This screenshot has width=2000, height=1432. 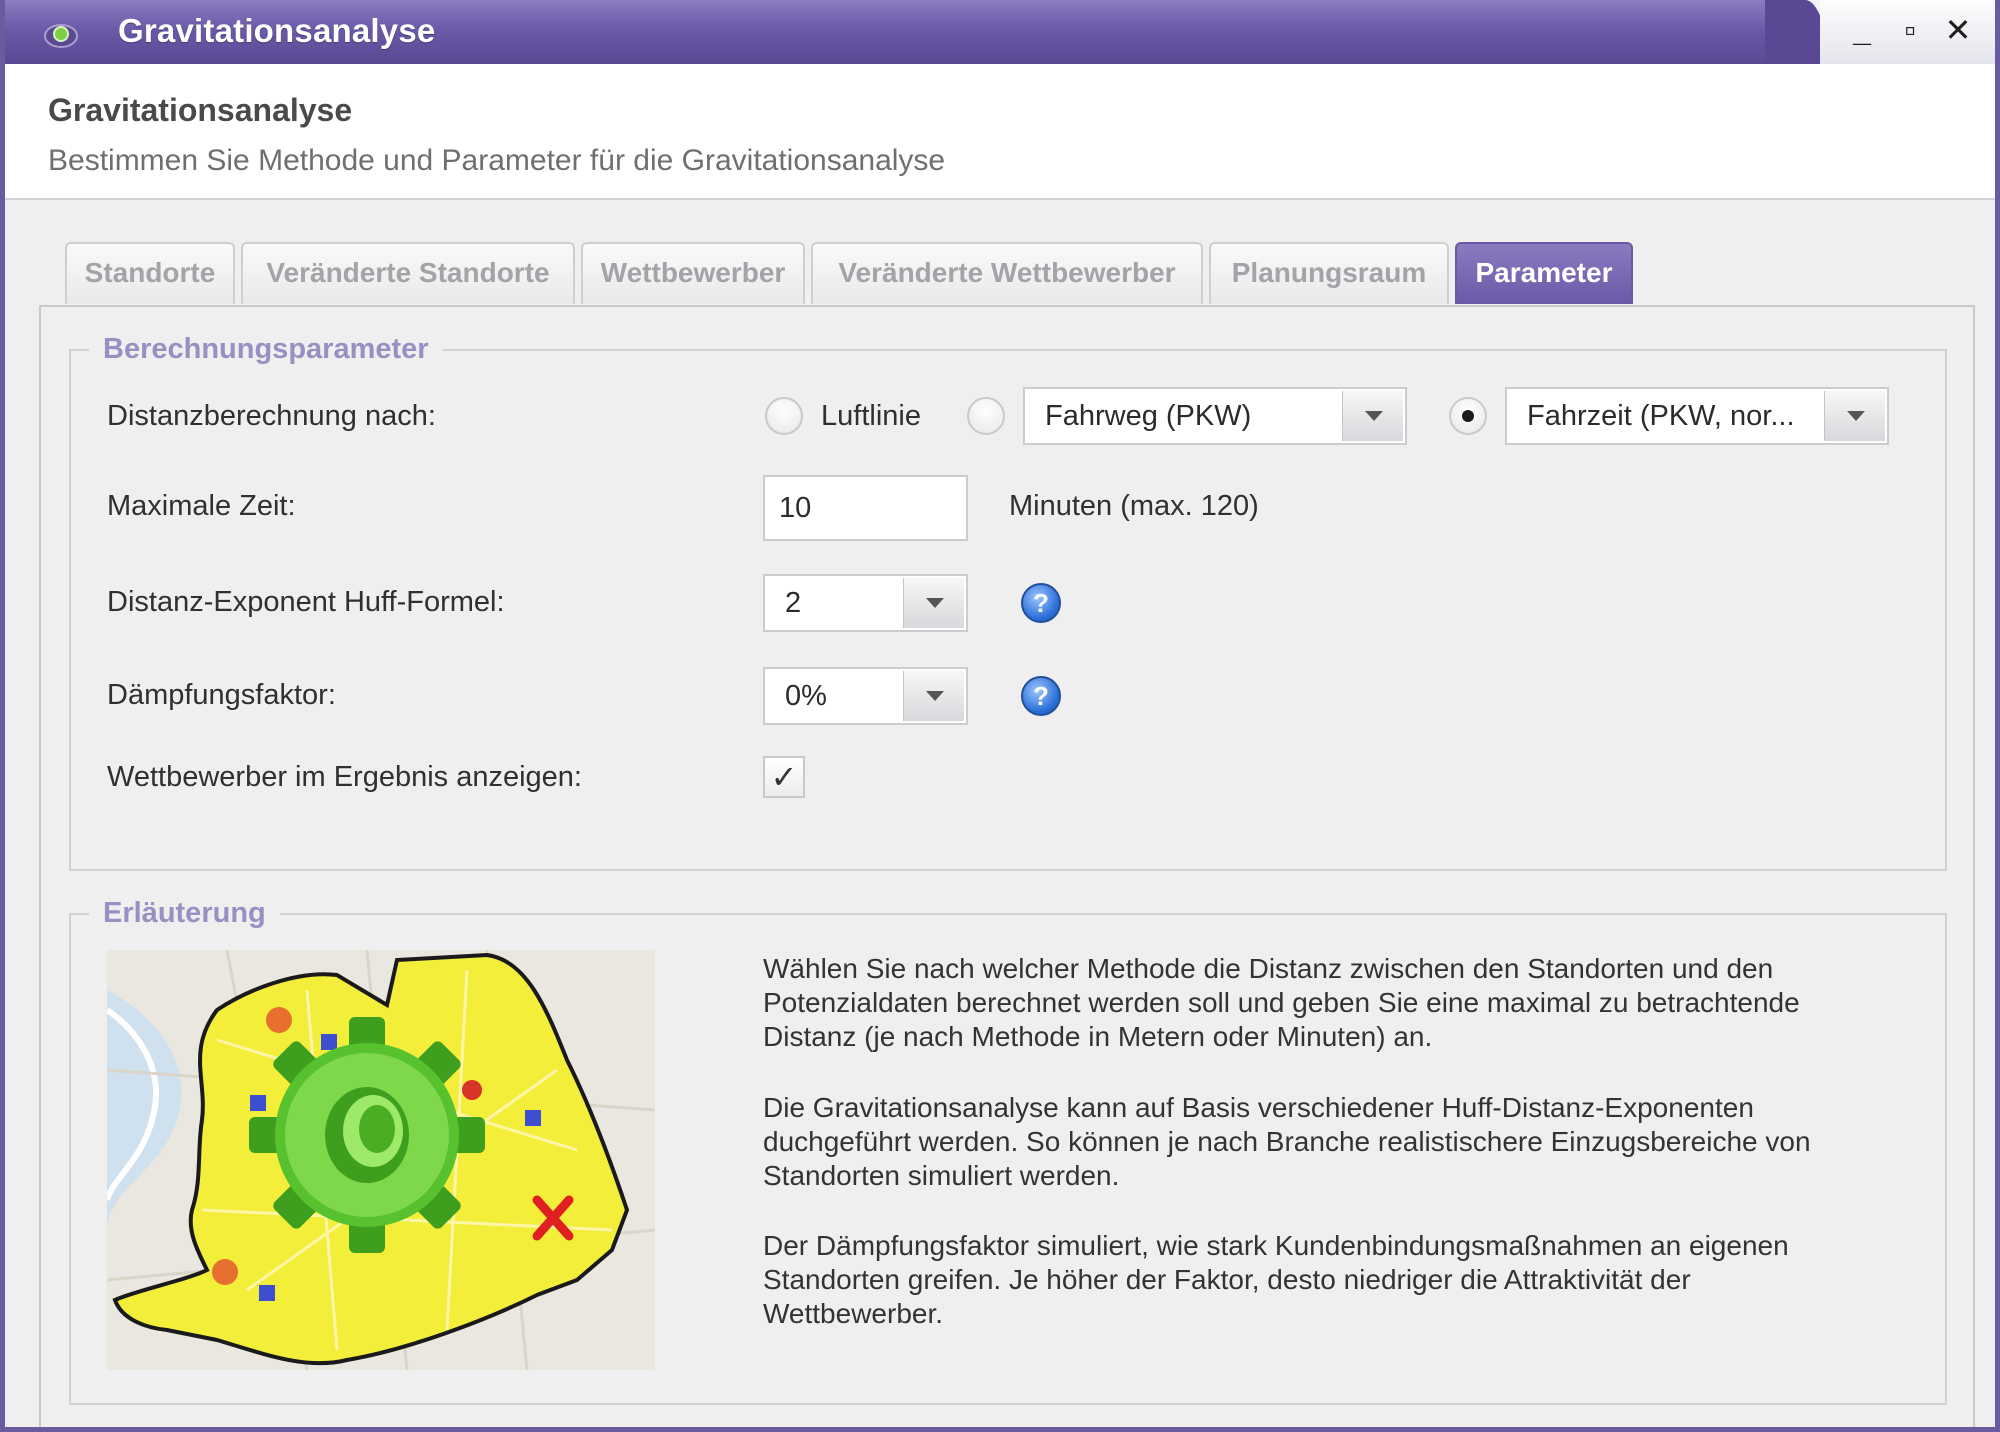 What do you see at coordinates (266, 349) in the screenshot?
I see `calculation-parameters-legend: Berechnungsparameter` at bounding box center [266, 349].